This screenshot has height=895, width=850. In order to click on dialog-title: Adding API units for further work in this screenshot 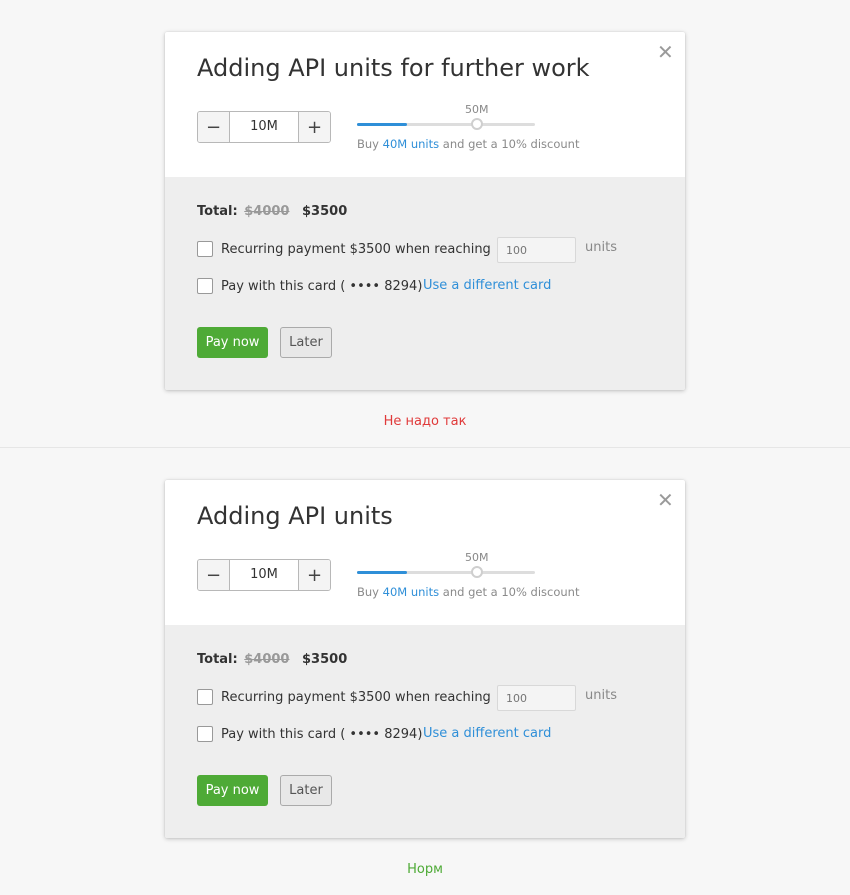, I will do `click(393, 68)`.